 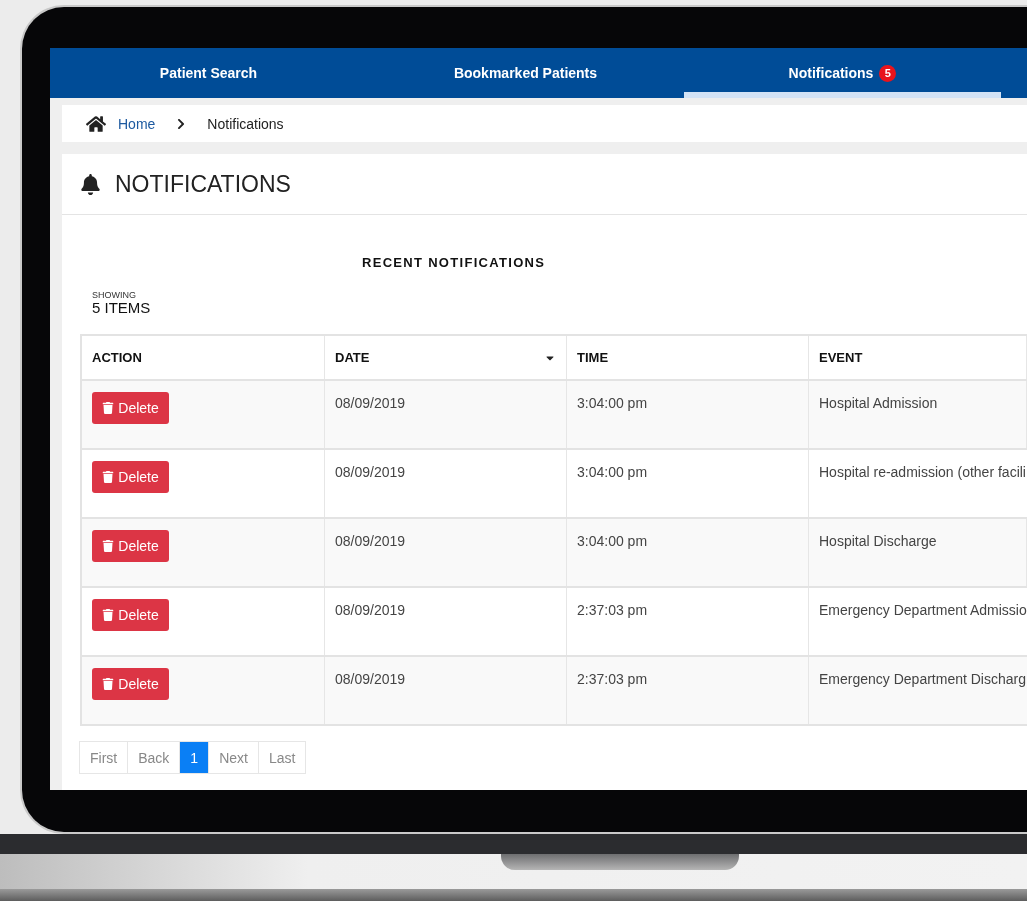 I want to click on count-badge: 5, so click(x=888, y=73).